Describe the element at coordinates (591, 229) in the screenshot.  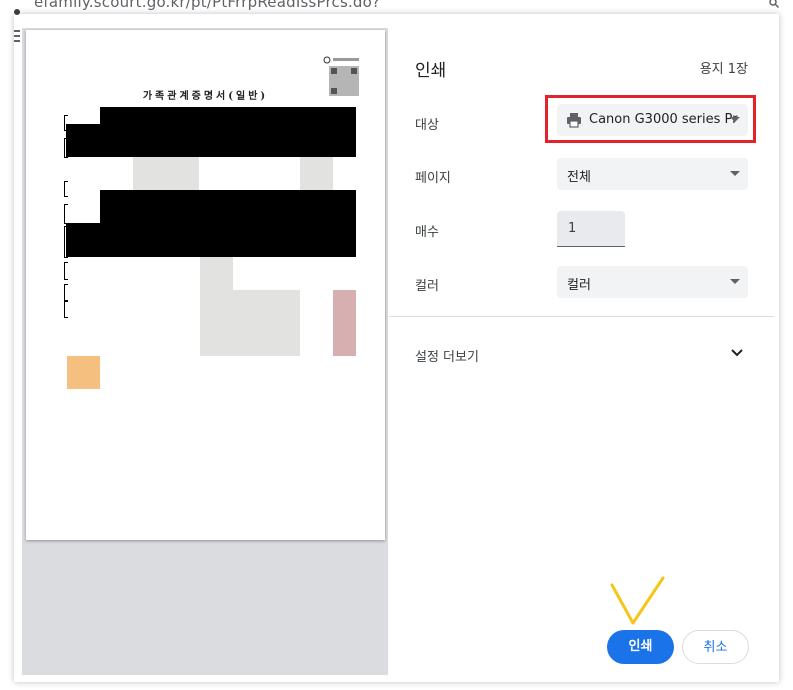
I see `copies-input: 1` at that location.